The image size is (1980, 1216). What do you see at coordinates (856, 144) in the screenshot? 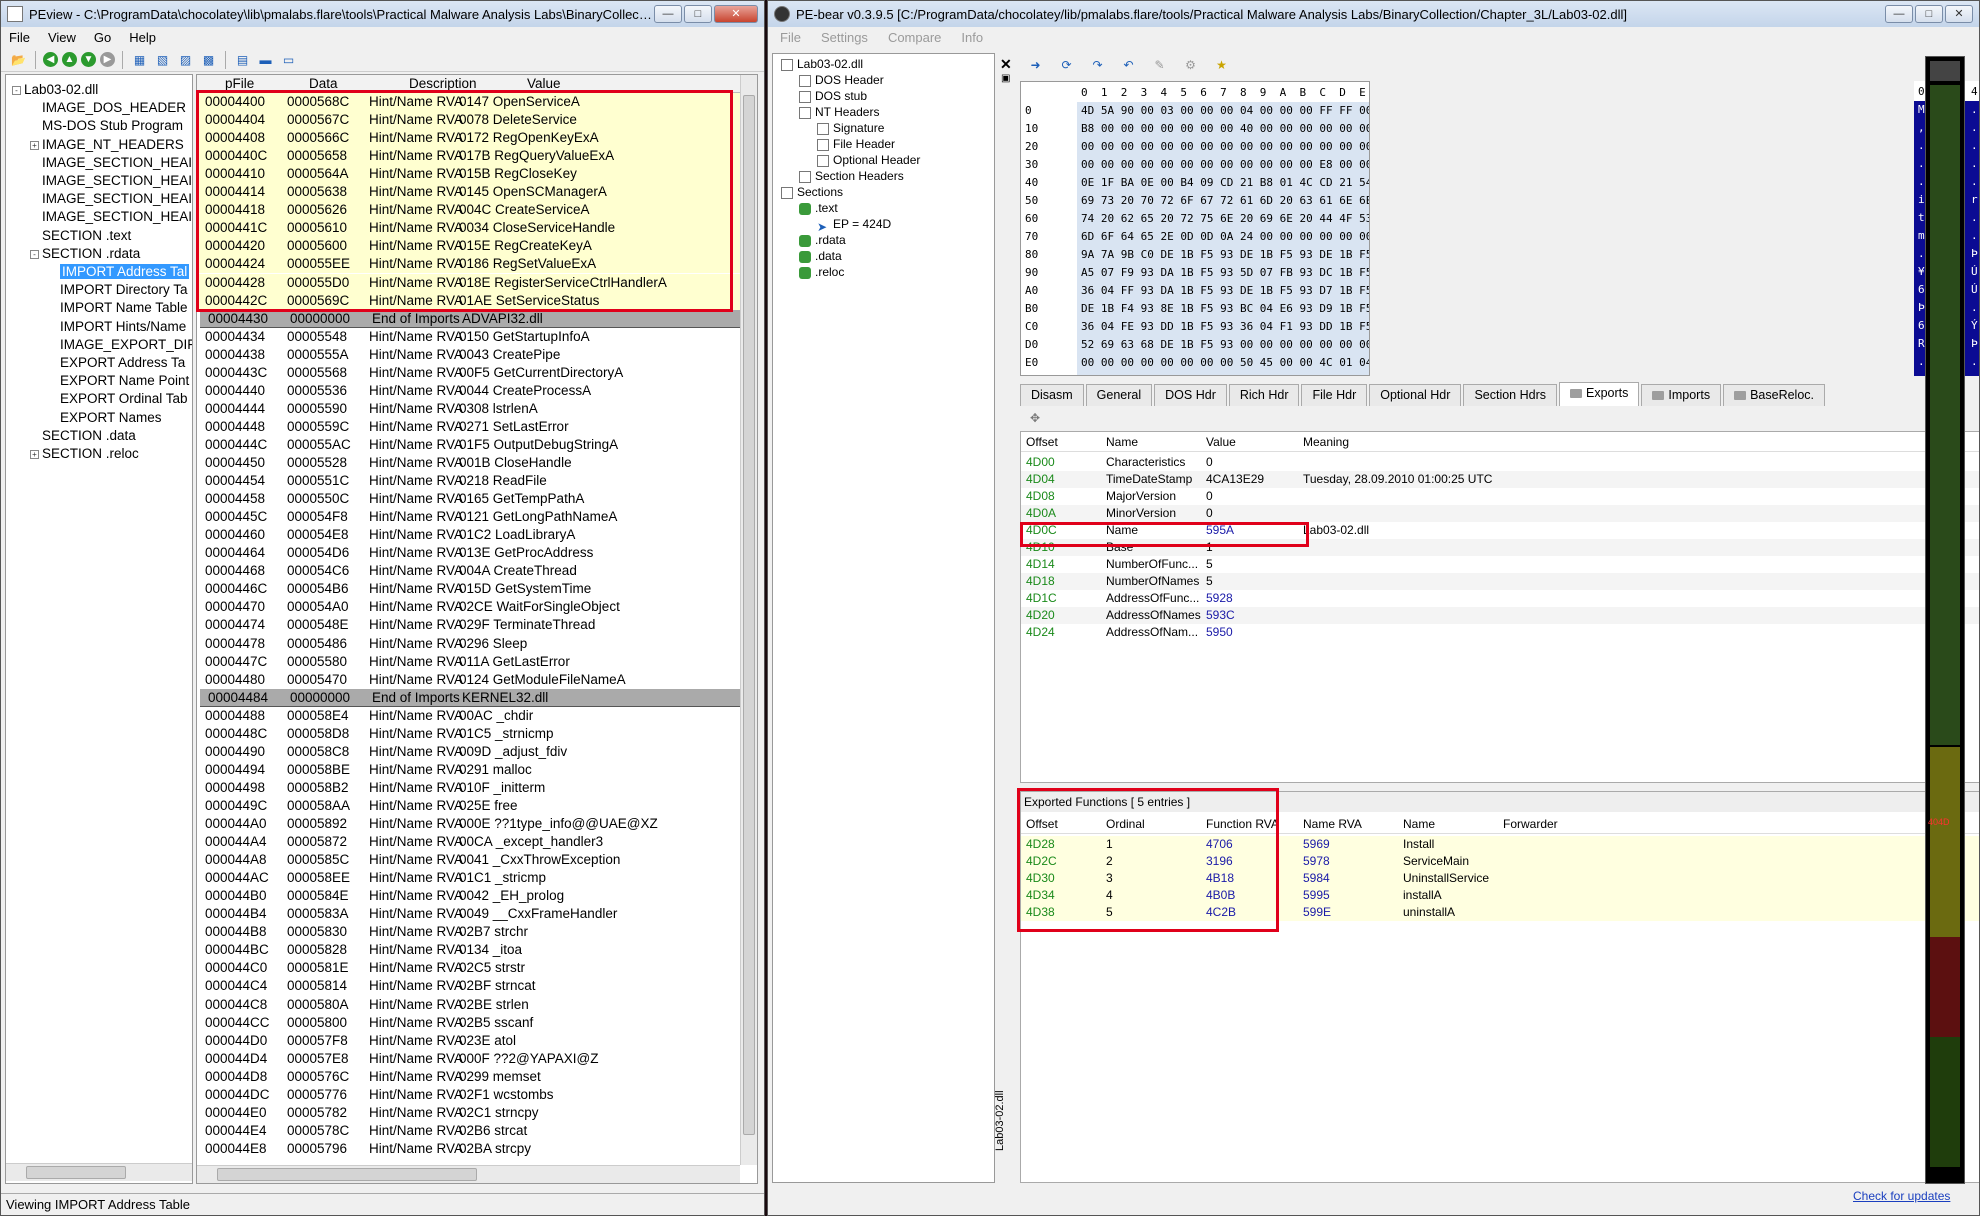
I see `tree-item: File Header` at bounding box center [856, 144].